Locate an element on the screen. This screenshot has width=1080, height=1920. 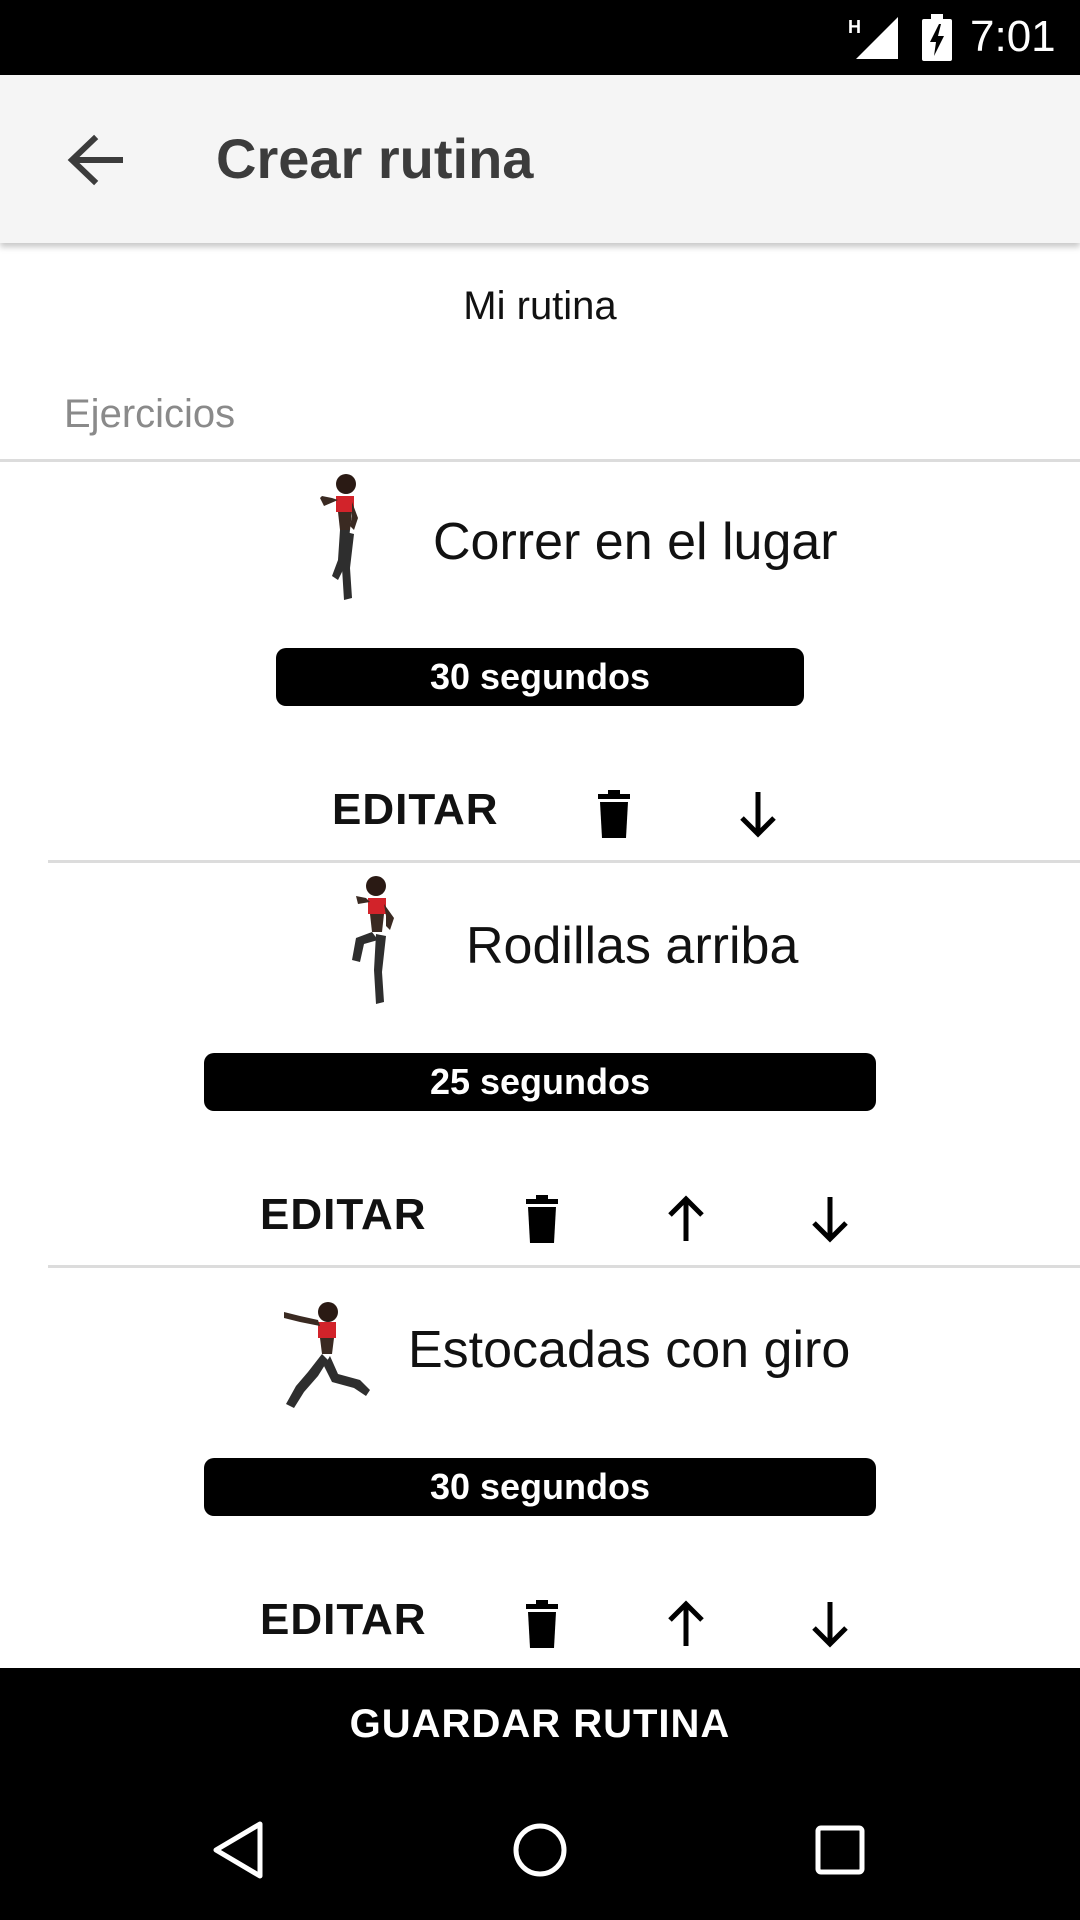
running-figure-icon is located at coordinates (339, 537).